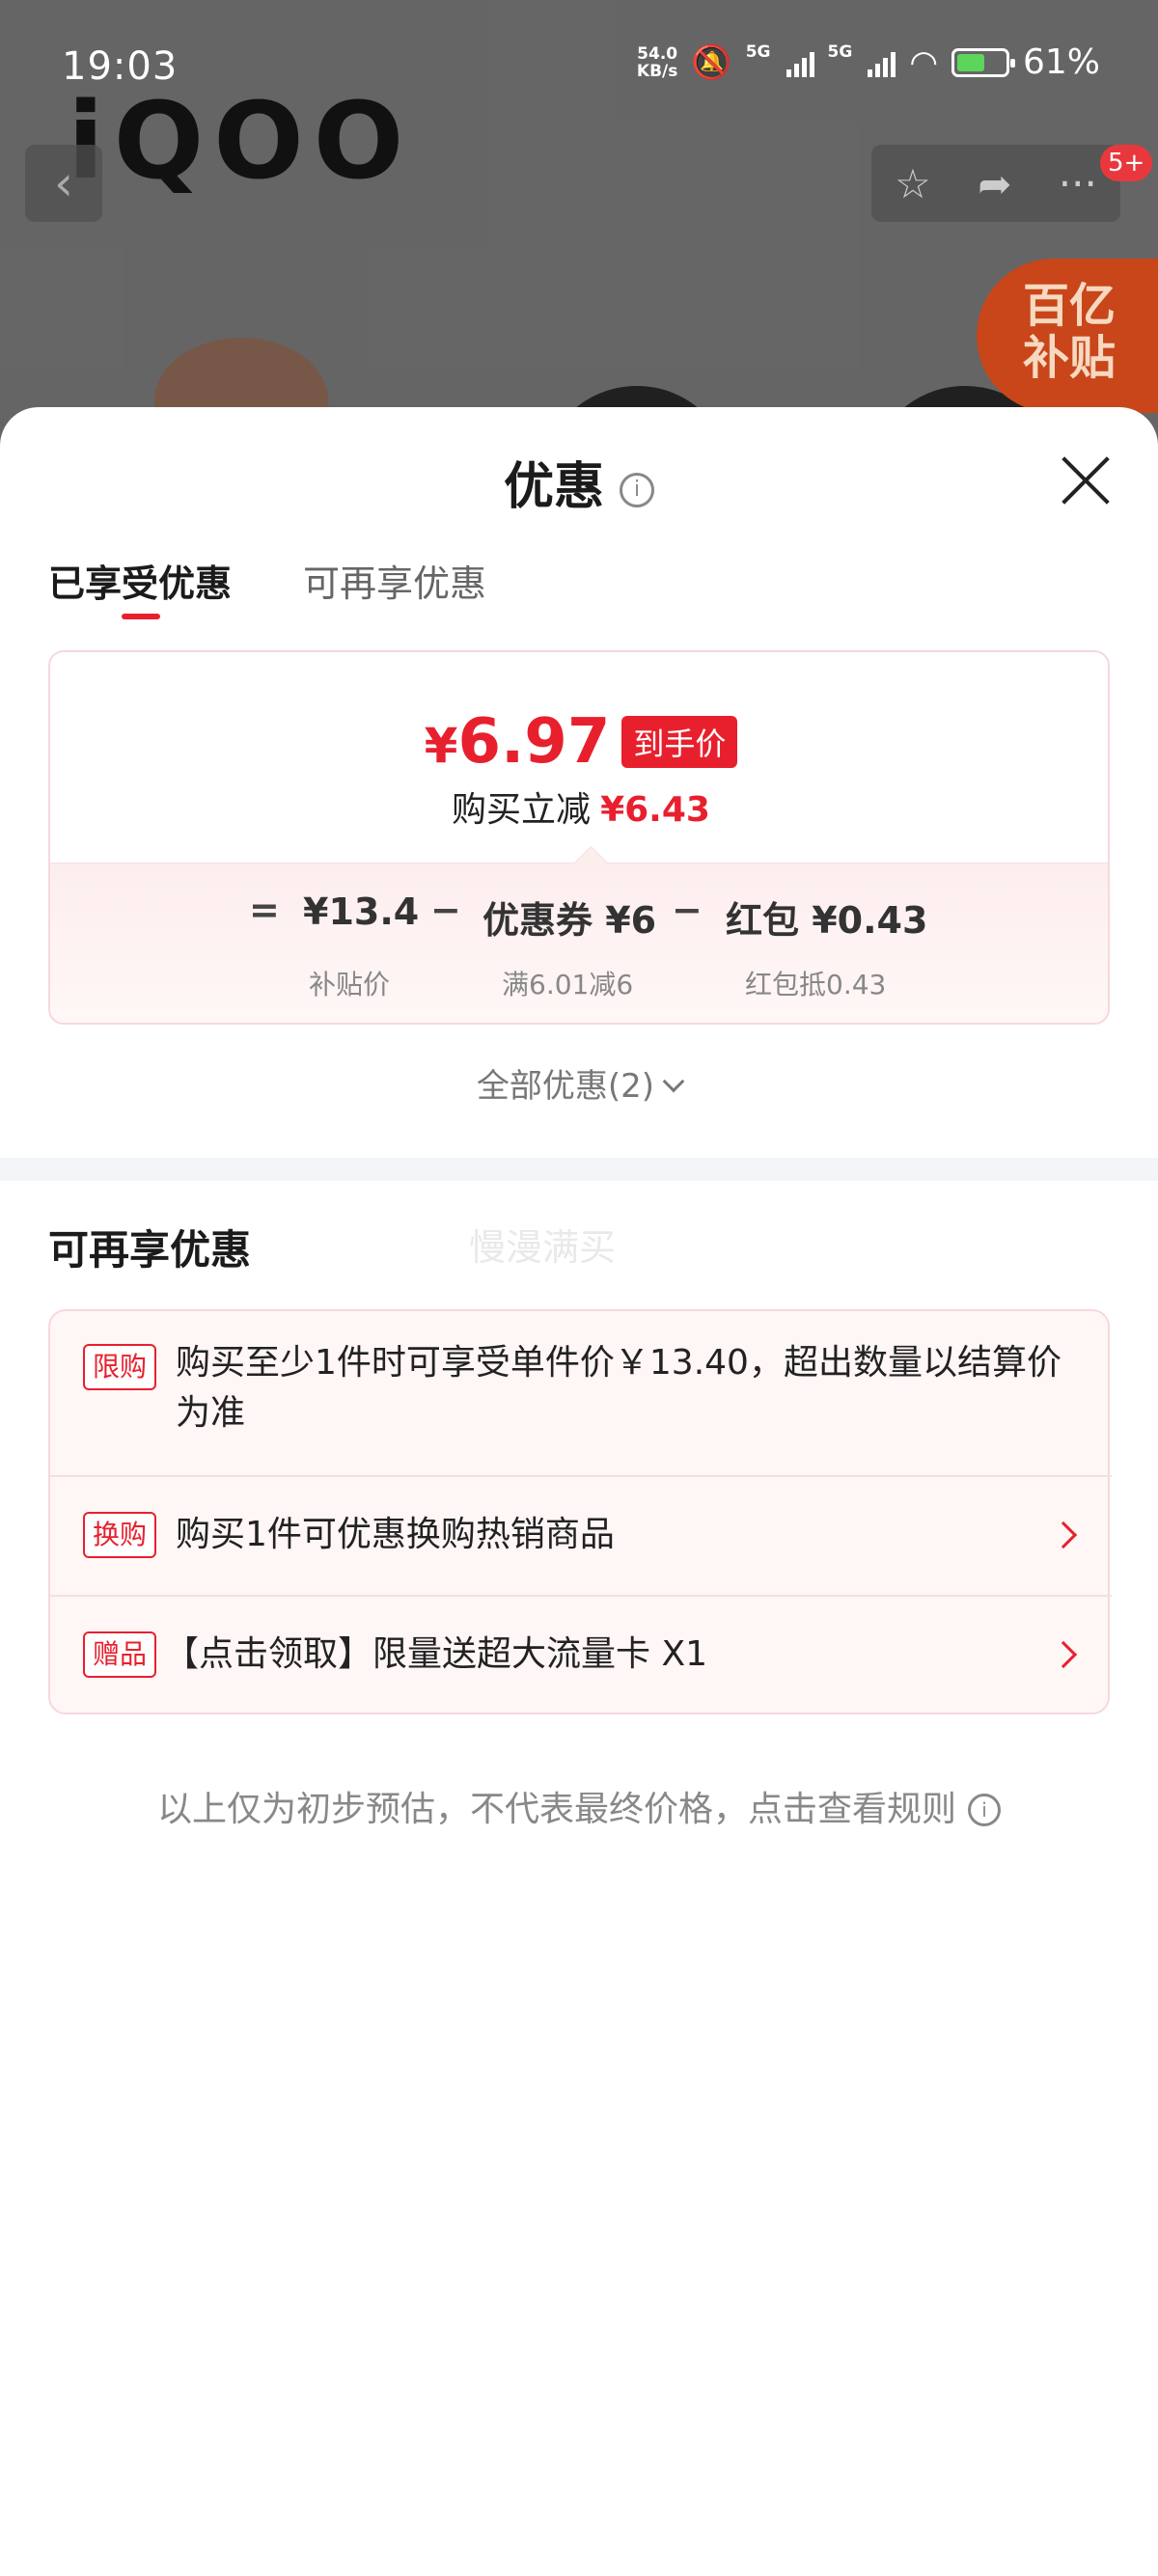 This screenshot has width=1158, height=2576. I want to click on red-packet-amount: 红包 ¥0.43, so click(827, 920).